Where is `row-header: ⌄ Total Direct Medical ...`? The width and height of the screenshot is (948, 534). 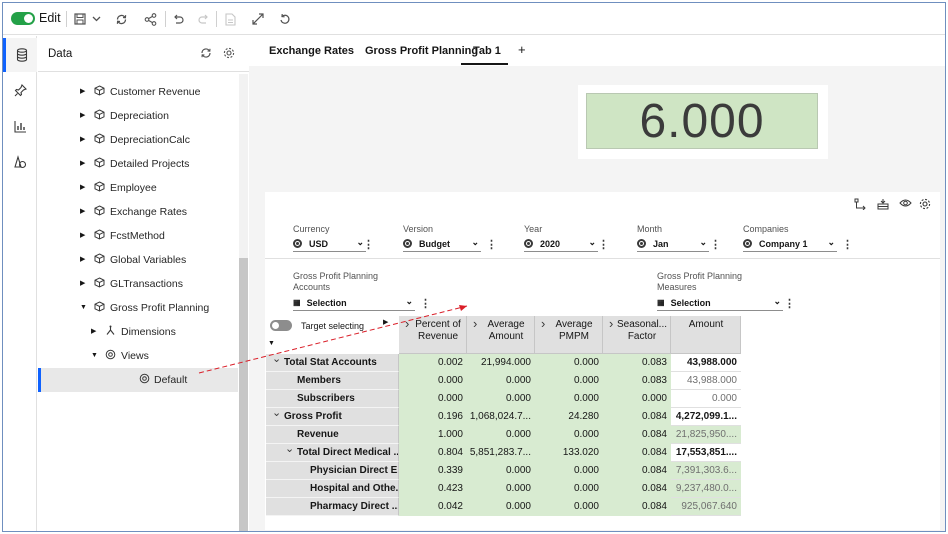 row-header: ⌄ Total Direct Medical ... is located at coordinates (332, 453).